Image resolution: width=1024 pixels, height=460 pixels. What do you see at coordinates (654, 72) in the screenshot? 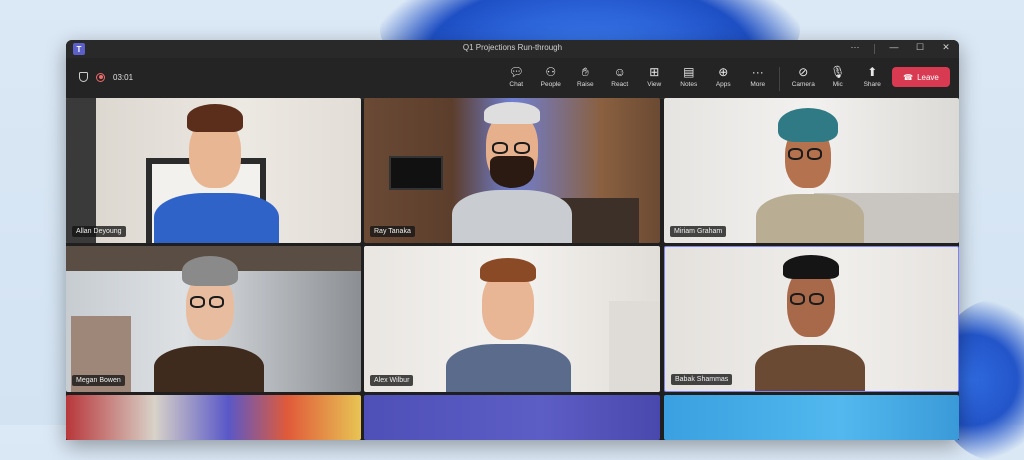
I see `view-icon: ⊞` at bounding box center [654, 72].